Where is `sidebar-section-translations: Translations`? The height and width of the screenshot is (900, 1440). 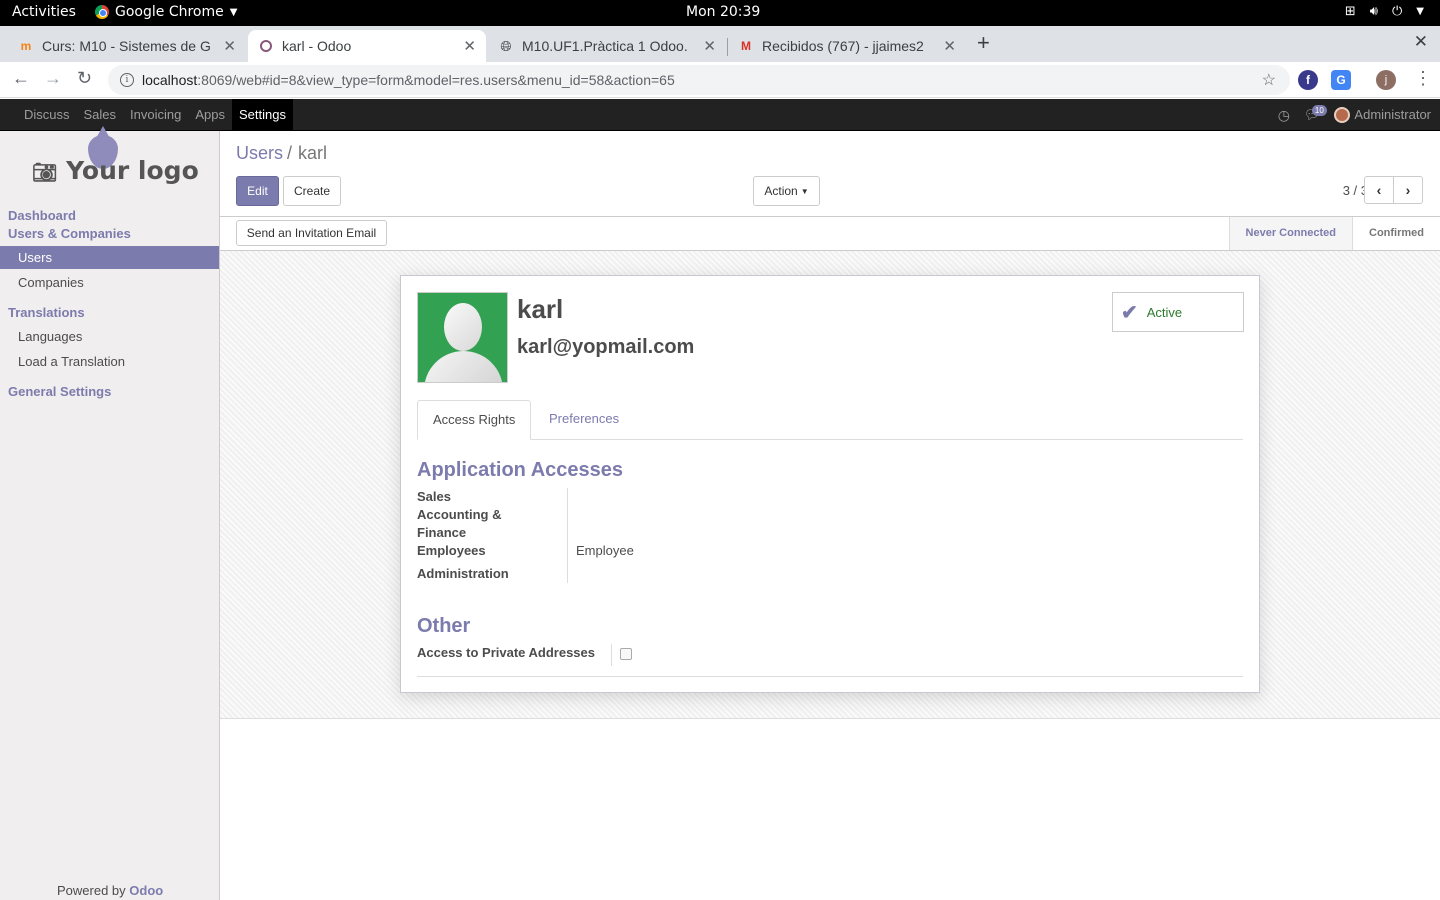 sidebar-section-translations: Translations is located at coordinates (46, 312).